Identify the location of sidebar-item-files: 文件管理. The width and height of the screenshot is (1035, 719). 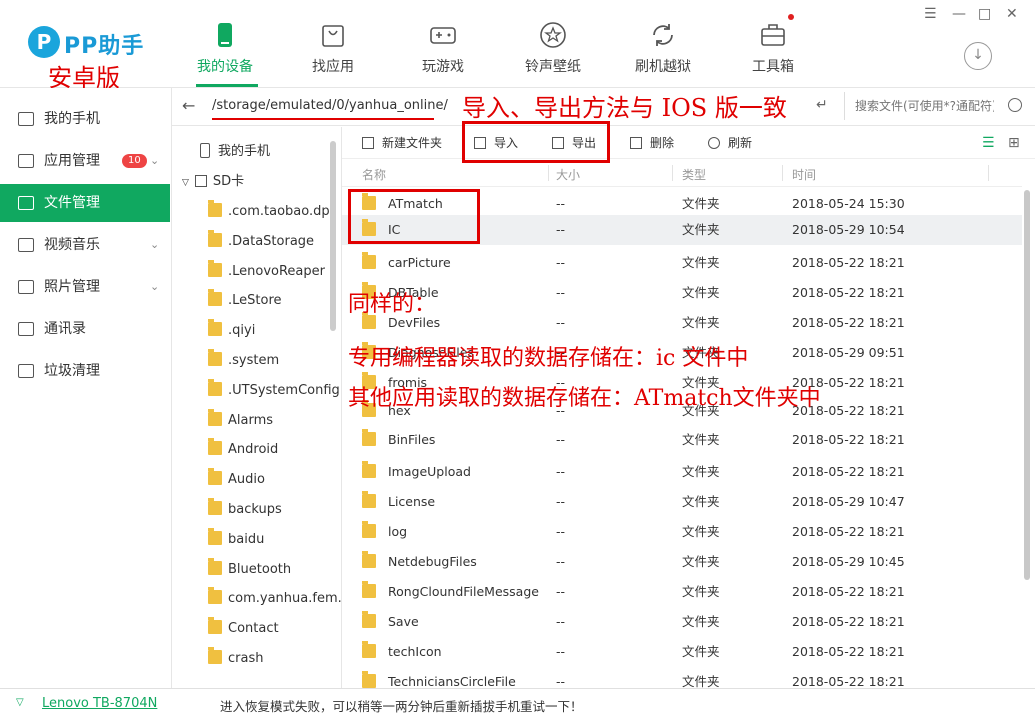
(85, 203).